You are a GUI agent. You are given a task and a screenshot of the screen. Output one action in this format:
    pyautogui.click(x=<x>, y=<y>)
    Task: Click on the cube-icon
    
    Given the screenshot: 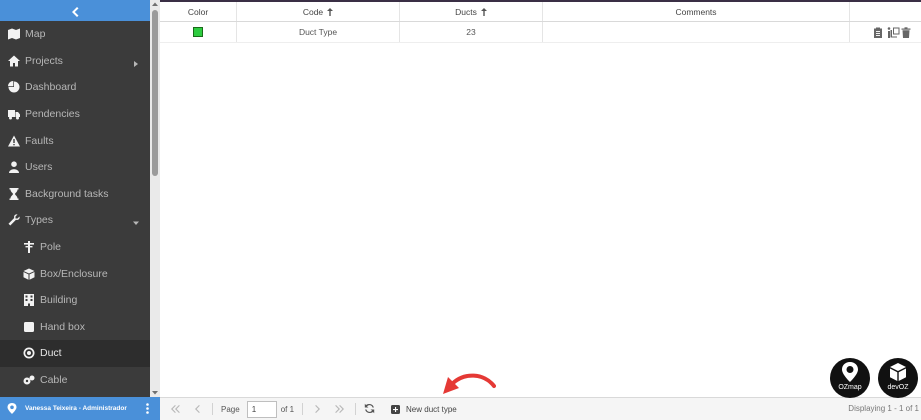 What is the action you would take?
    pyautogui.click(x=28, y=274)
    